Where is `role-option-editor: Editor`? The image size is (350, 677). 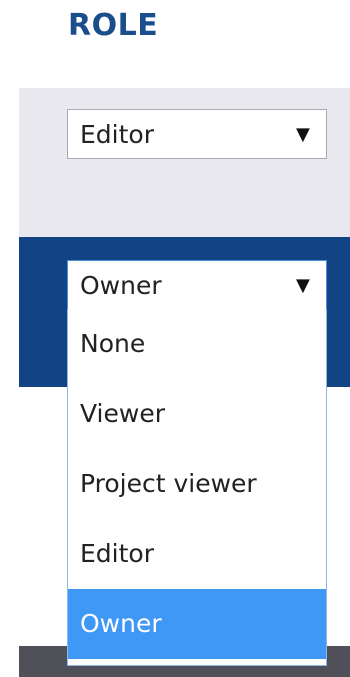
role-option-editor: Editor is located at coordinates (197, 554).